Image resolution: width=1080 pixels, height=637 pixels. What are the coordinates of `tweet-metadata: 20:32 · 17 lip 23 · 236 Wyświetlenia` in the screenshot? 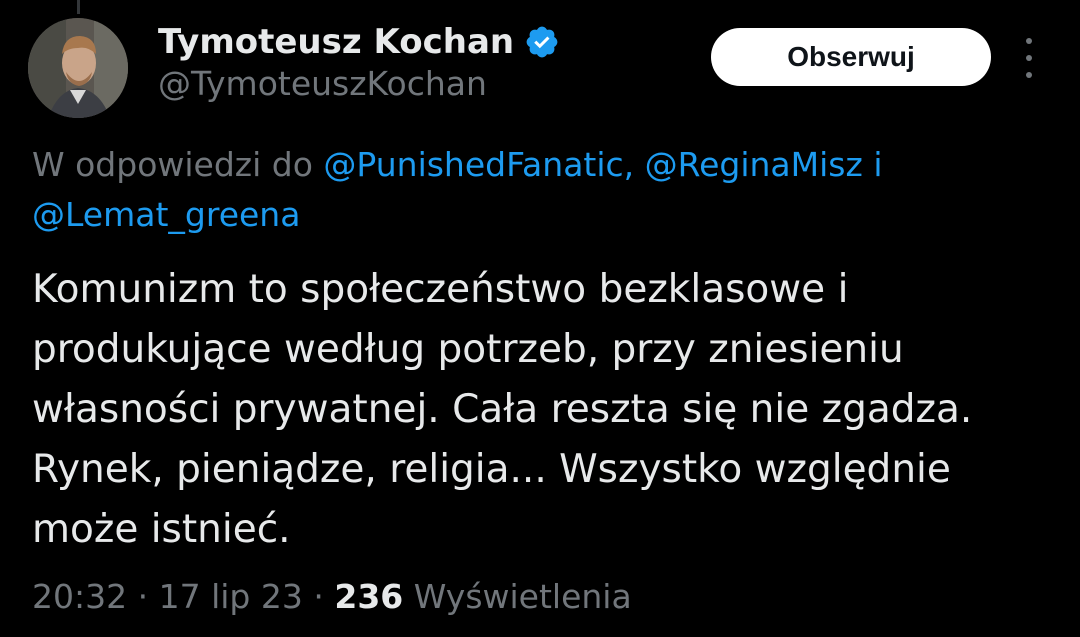 It's located at (332, 597).